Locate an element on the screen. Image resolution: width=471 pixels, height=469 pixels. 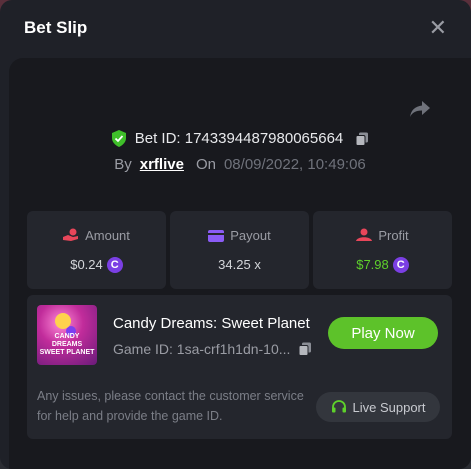
amount-hand-icon is located at coordinates (71, 234).